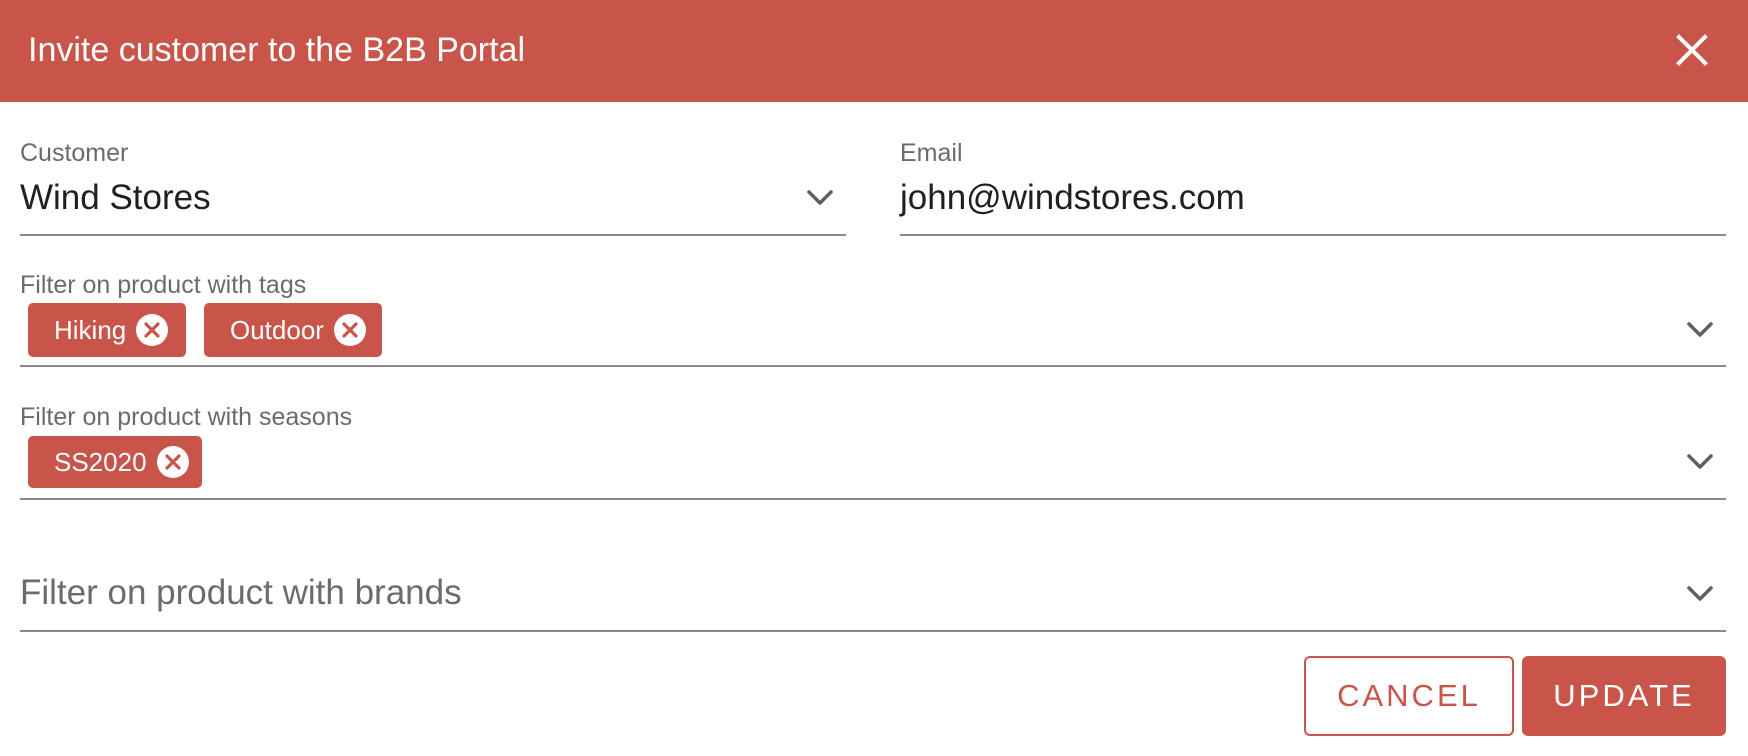 The width and height of the screenshot is (1748, 756). What do you see at coordinates (115, 197) in the screenshot?
I see `customer-value: Wind Stores` at bounding box center [115, 197].